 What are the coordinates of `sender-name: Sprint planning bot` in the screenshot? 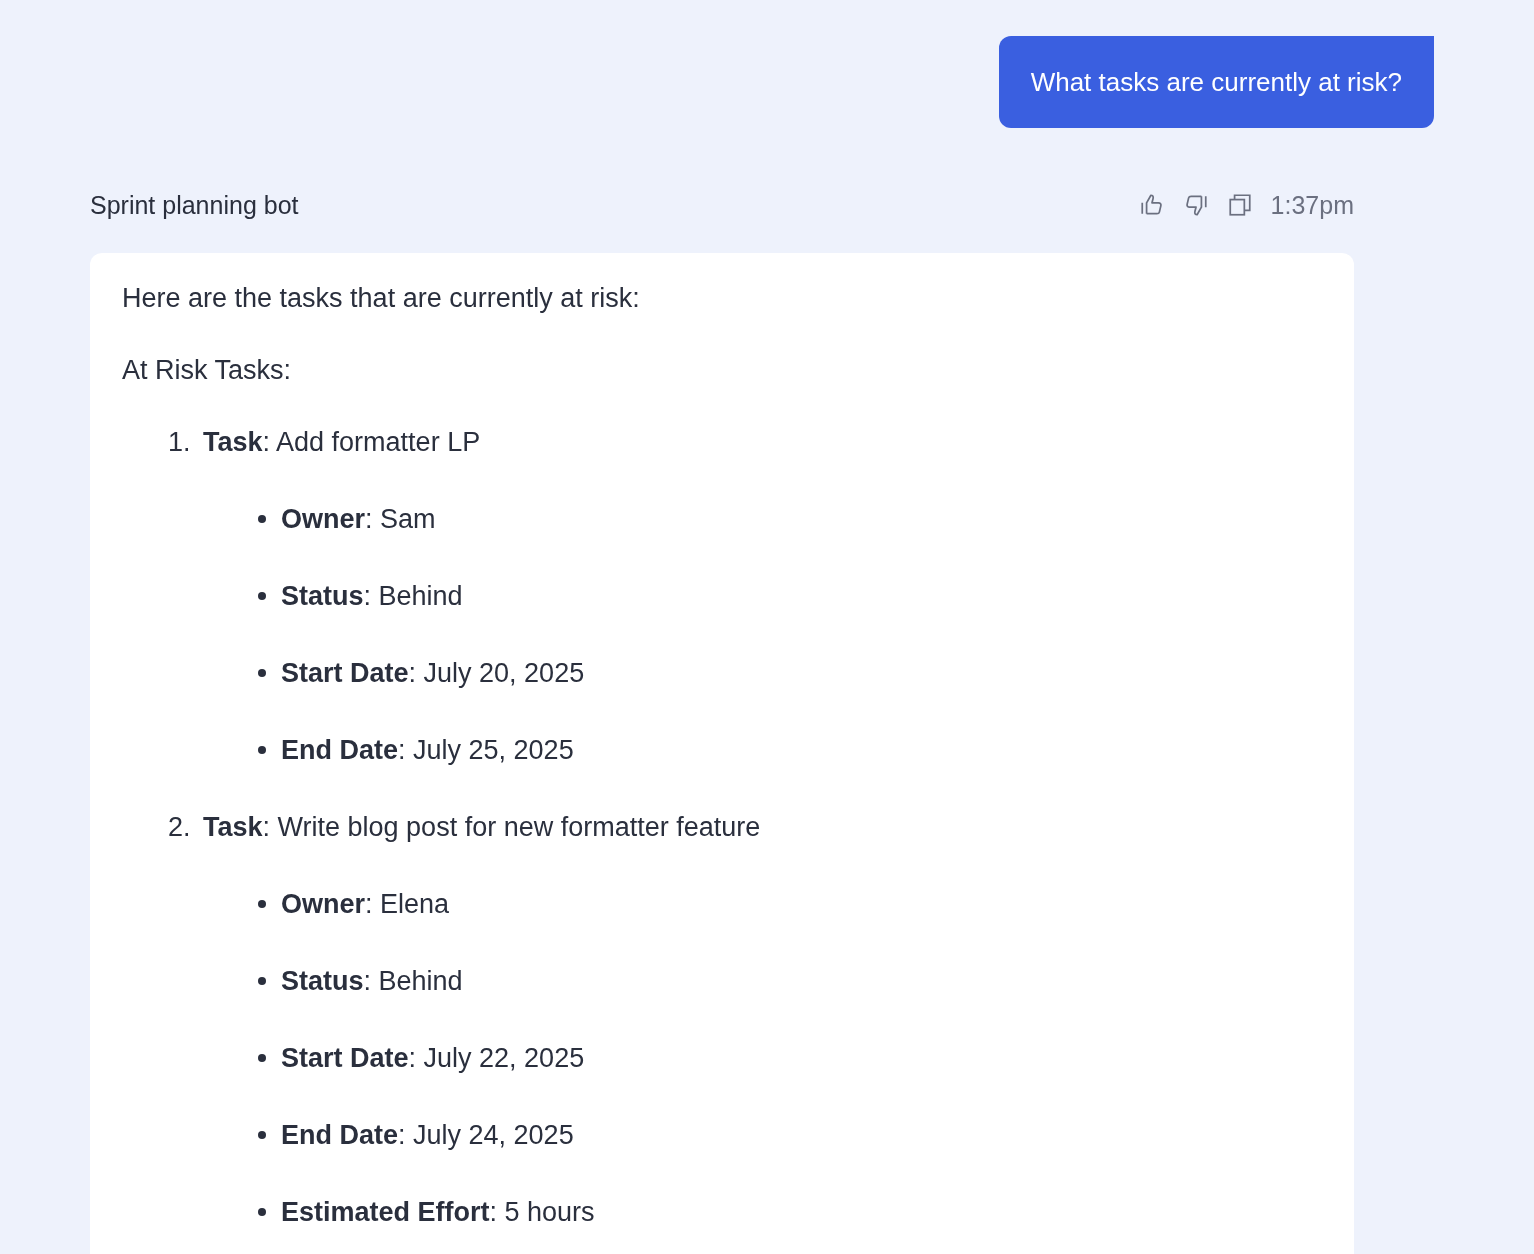 It's located at (194, 205).